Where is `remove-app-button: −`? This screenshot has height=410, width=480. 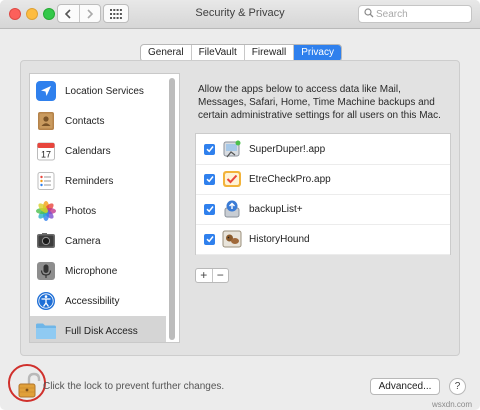
remove-app-button: − is located at coordinates (220, 275).